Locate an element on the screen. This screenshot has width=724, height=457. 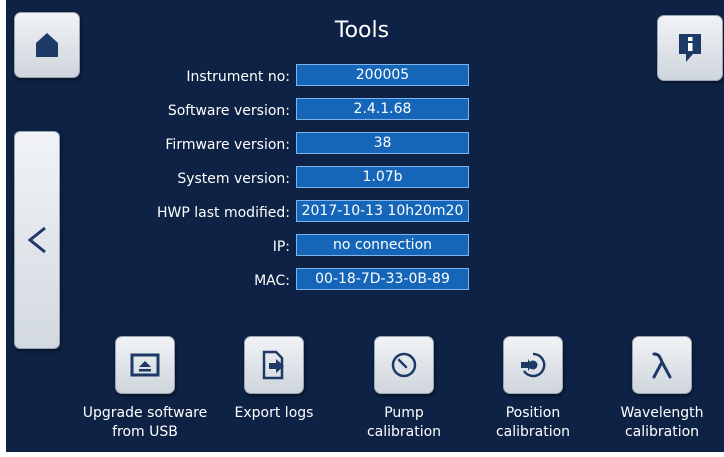
pump-calibration-label: Pump calibration is located at coordinates (404, 422).